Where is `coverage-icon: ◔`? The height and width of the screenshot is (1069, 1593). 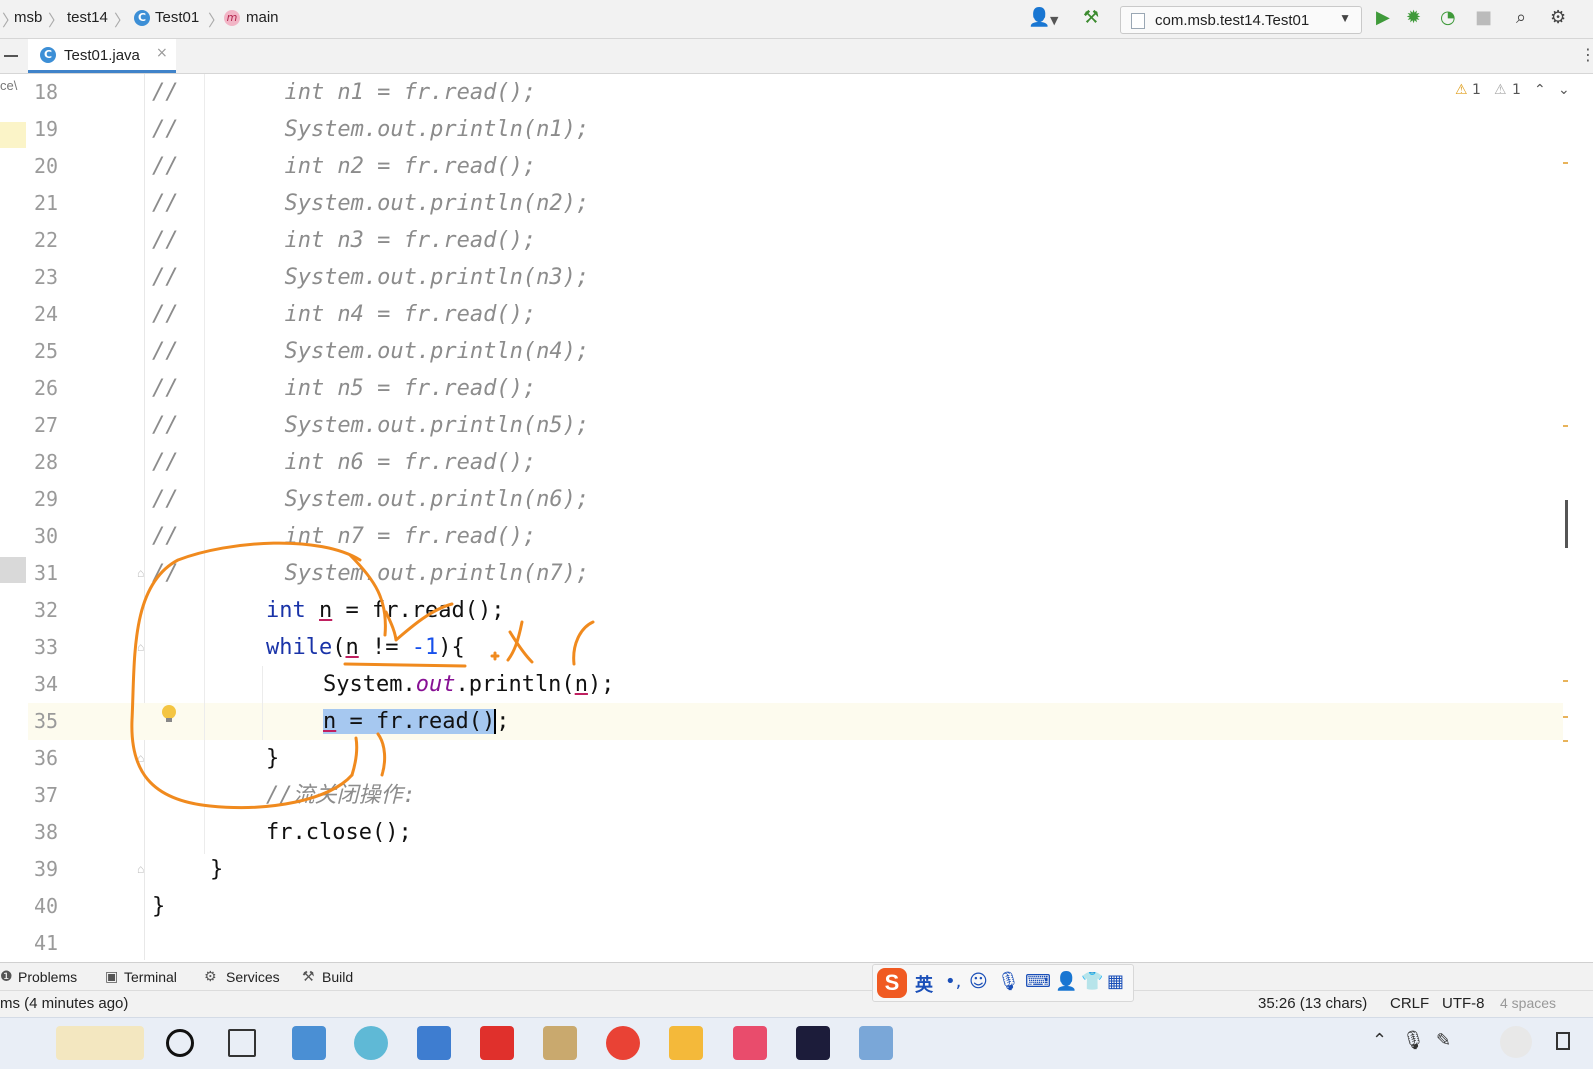 coverage-icon: ◔ is located at coordinates (1448, 18).